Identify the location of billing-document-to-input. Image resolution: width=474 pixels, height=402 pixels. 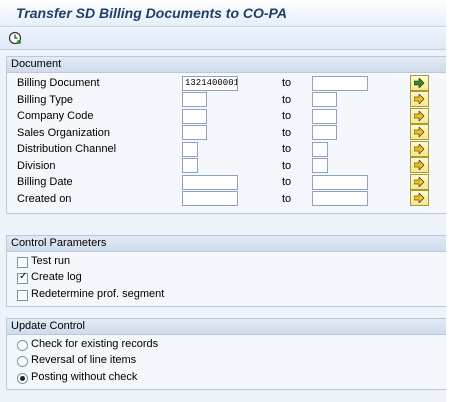
(340, 83).